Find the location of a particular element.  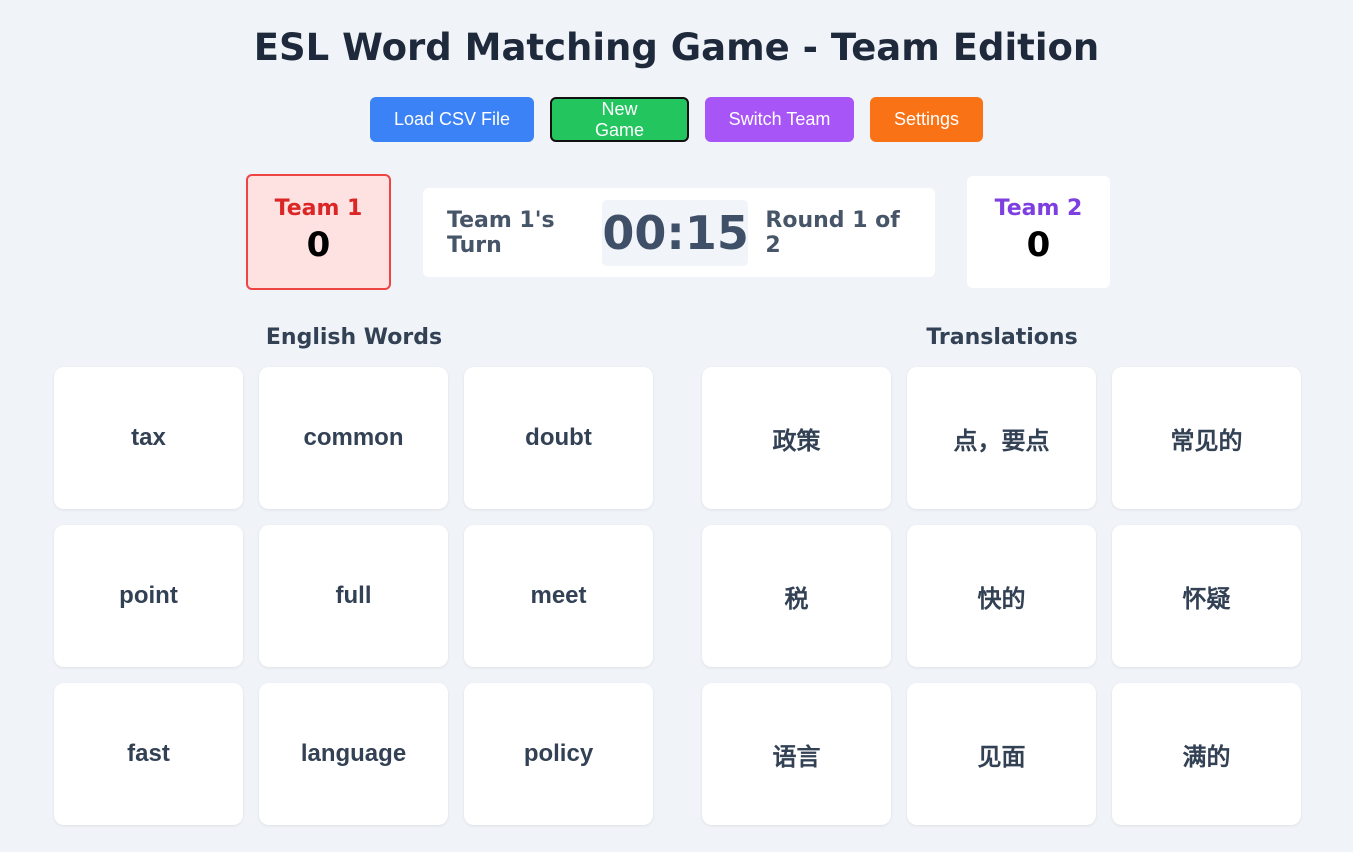

translation-card: 常见的 is located at coordinates (1206, 438).